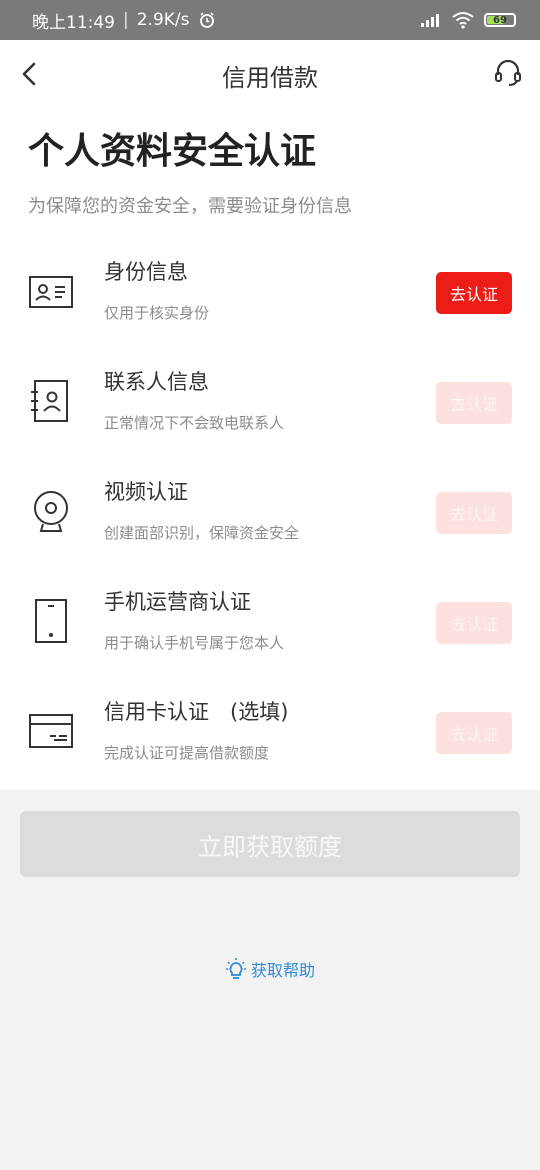 The image size is (540, 1170). I want to click on phone-icon, so click(51, 621).